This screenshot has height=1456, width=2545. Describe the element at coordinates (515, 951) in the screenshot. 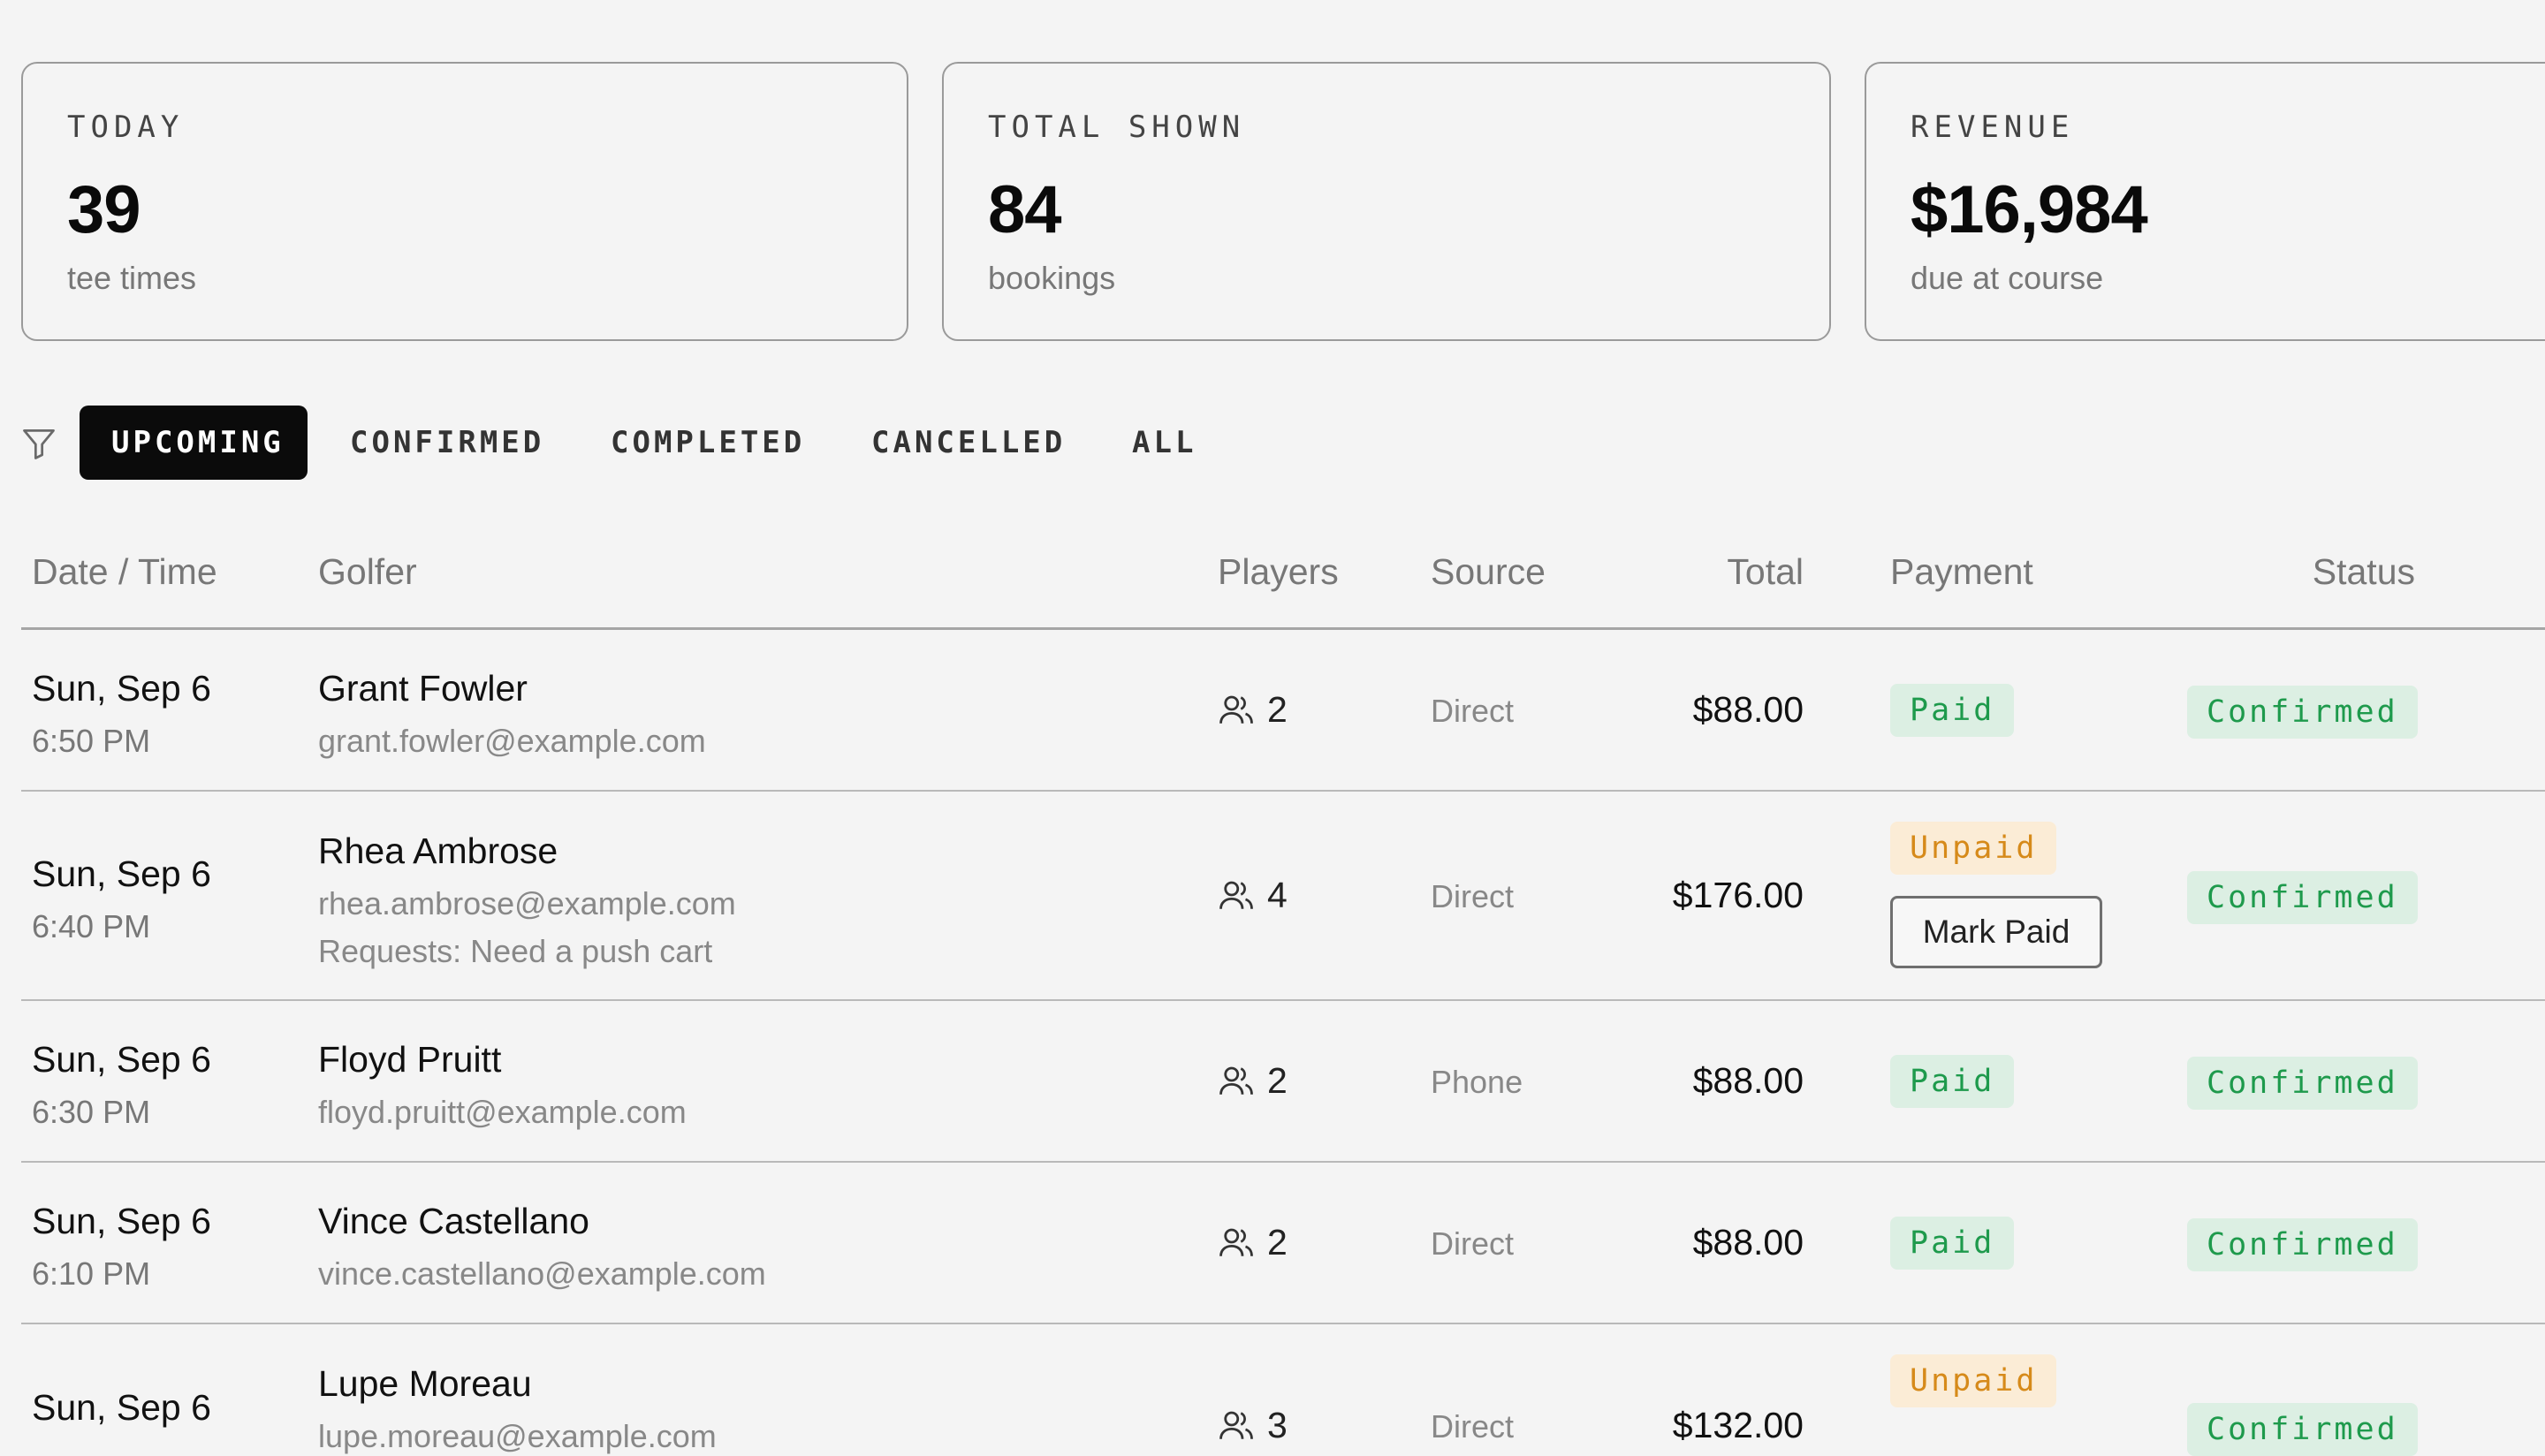

I see `golfer-request-note: Requests: Need a push cart` at that location.